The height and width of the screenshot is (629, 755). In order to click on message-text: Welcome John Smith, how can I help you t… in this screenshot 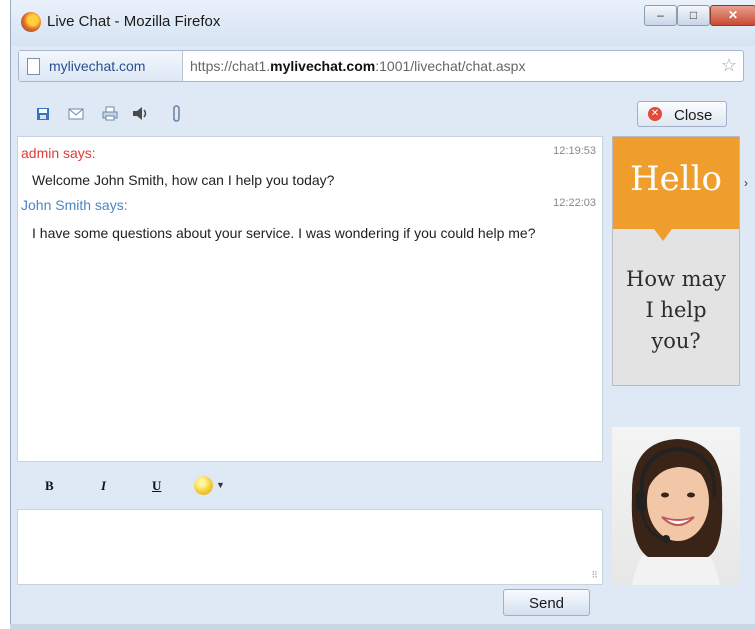, I will do `click(183, 180)`.